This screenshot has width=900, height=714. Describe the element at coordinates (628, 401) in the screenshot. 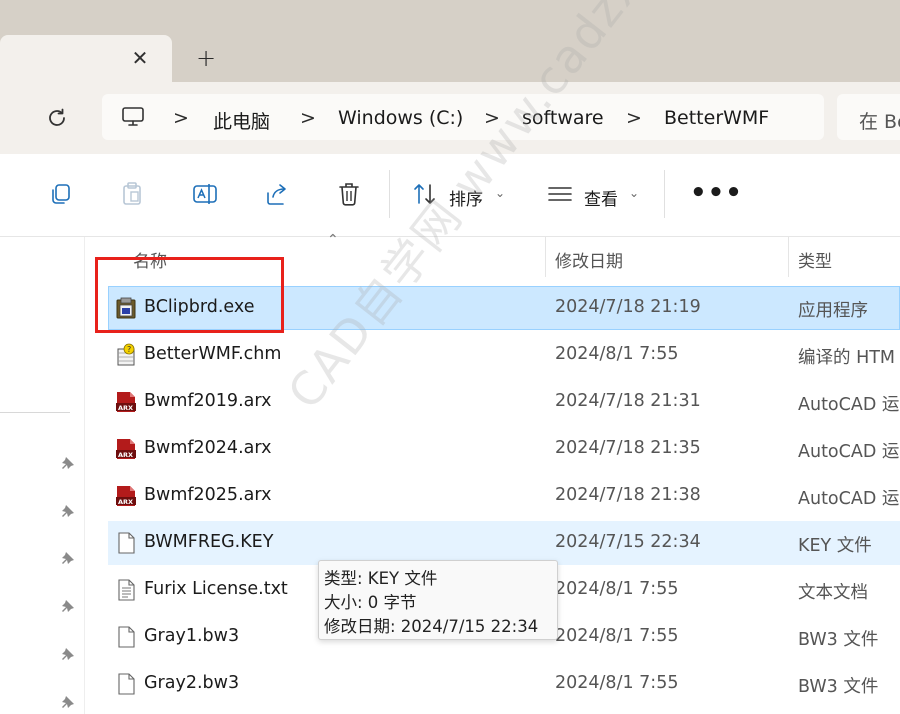

I see `file-date: 2024/7/18 21:31` at that location.